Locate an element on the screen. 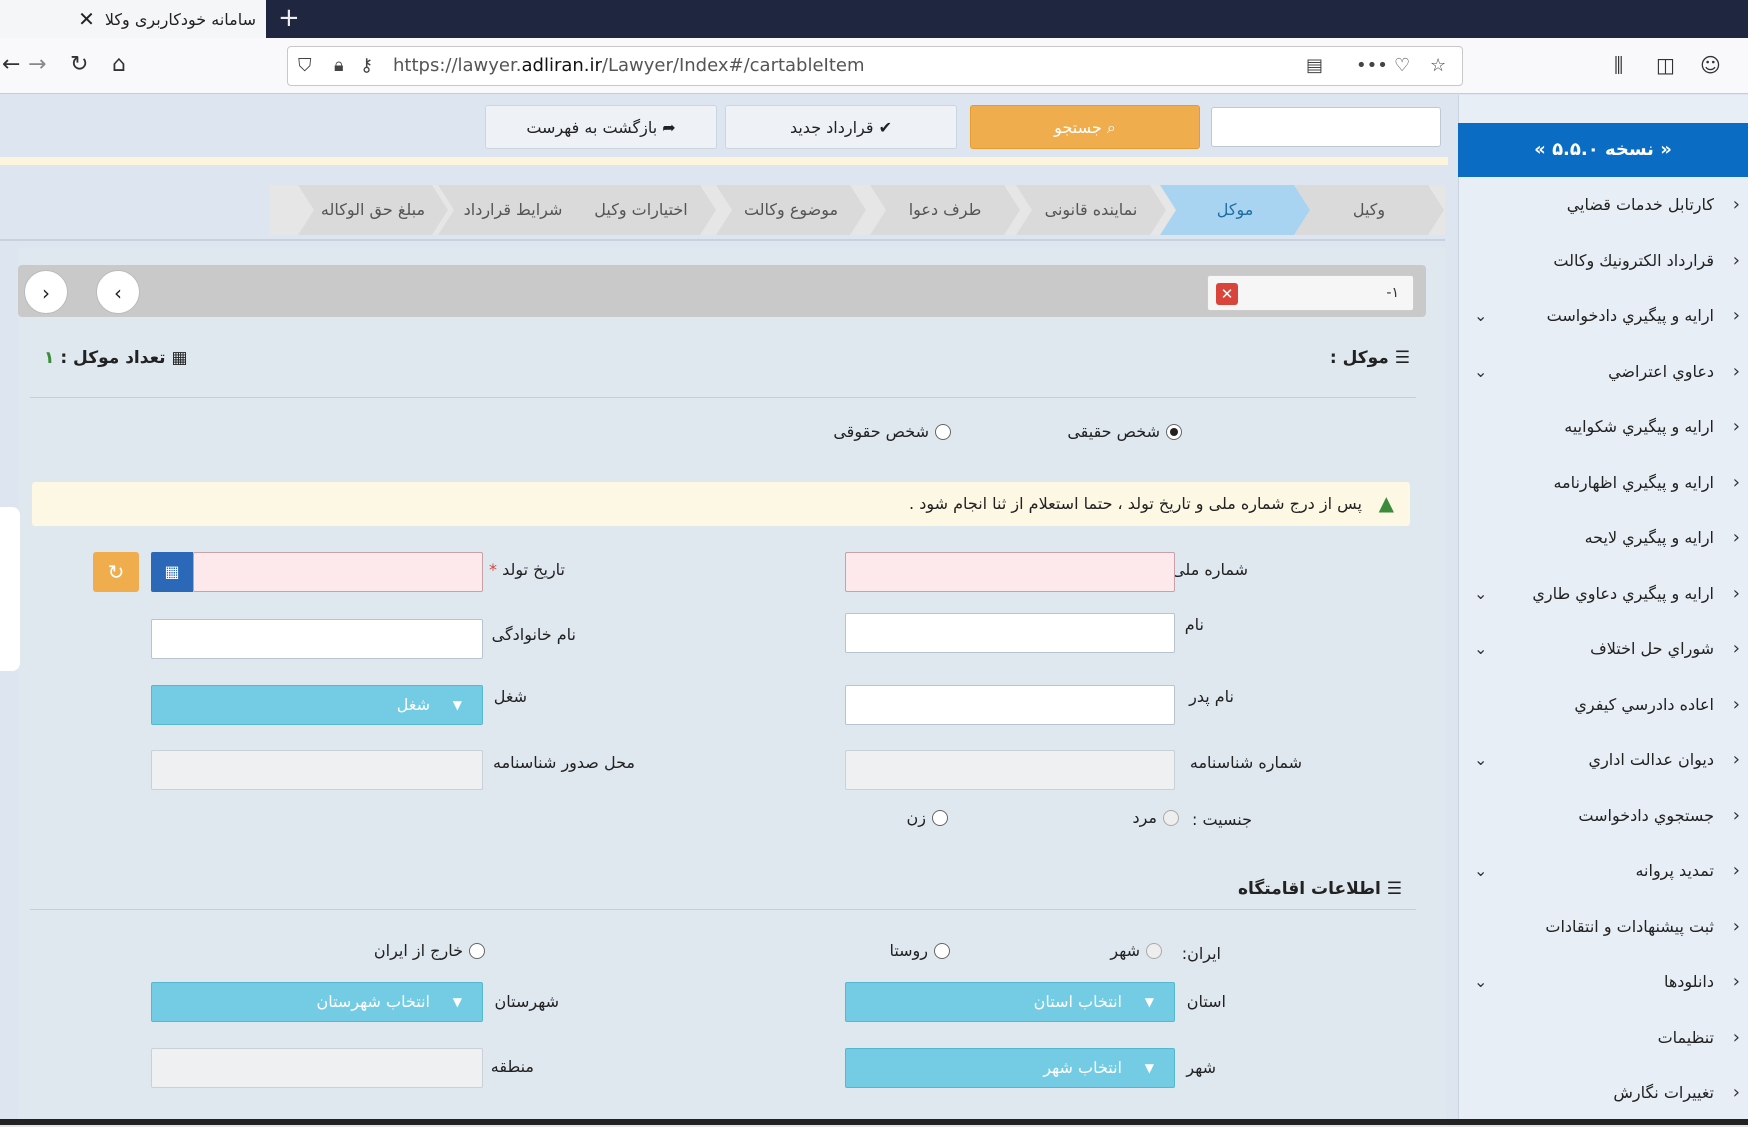  gender-female-radio: زن is located at coordinates (927, 817).